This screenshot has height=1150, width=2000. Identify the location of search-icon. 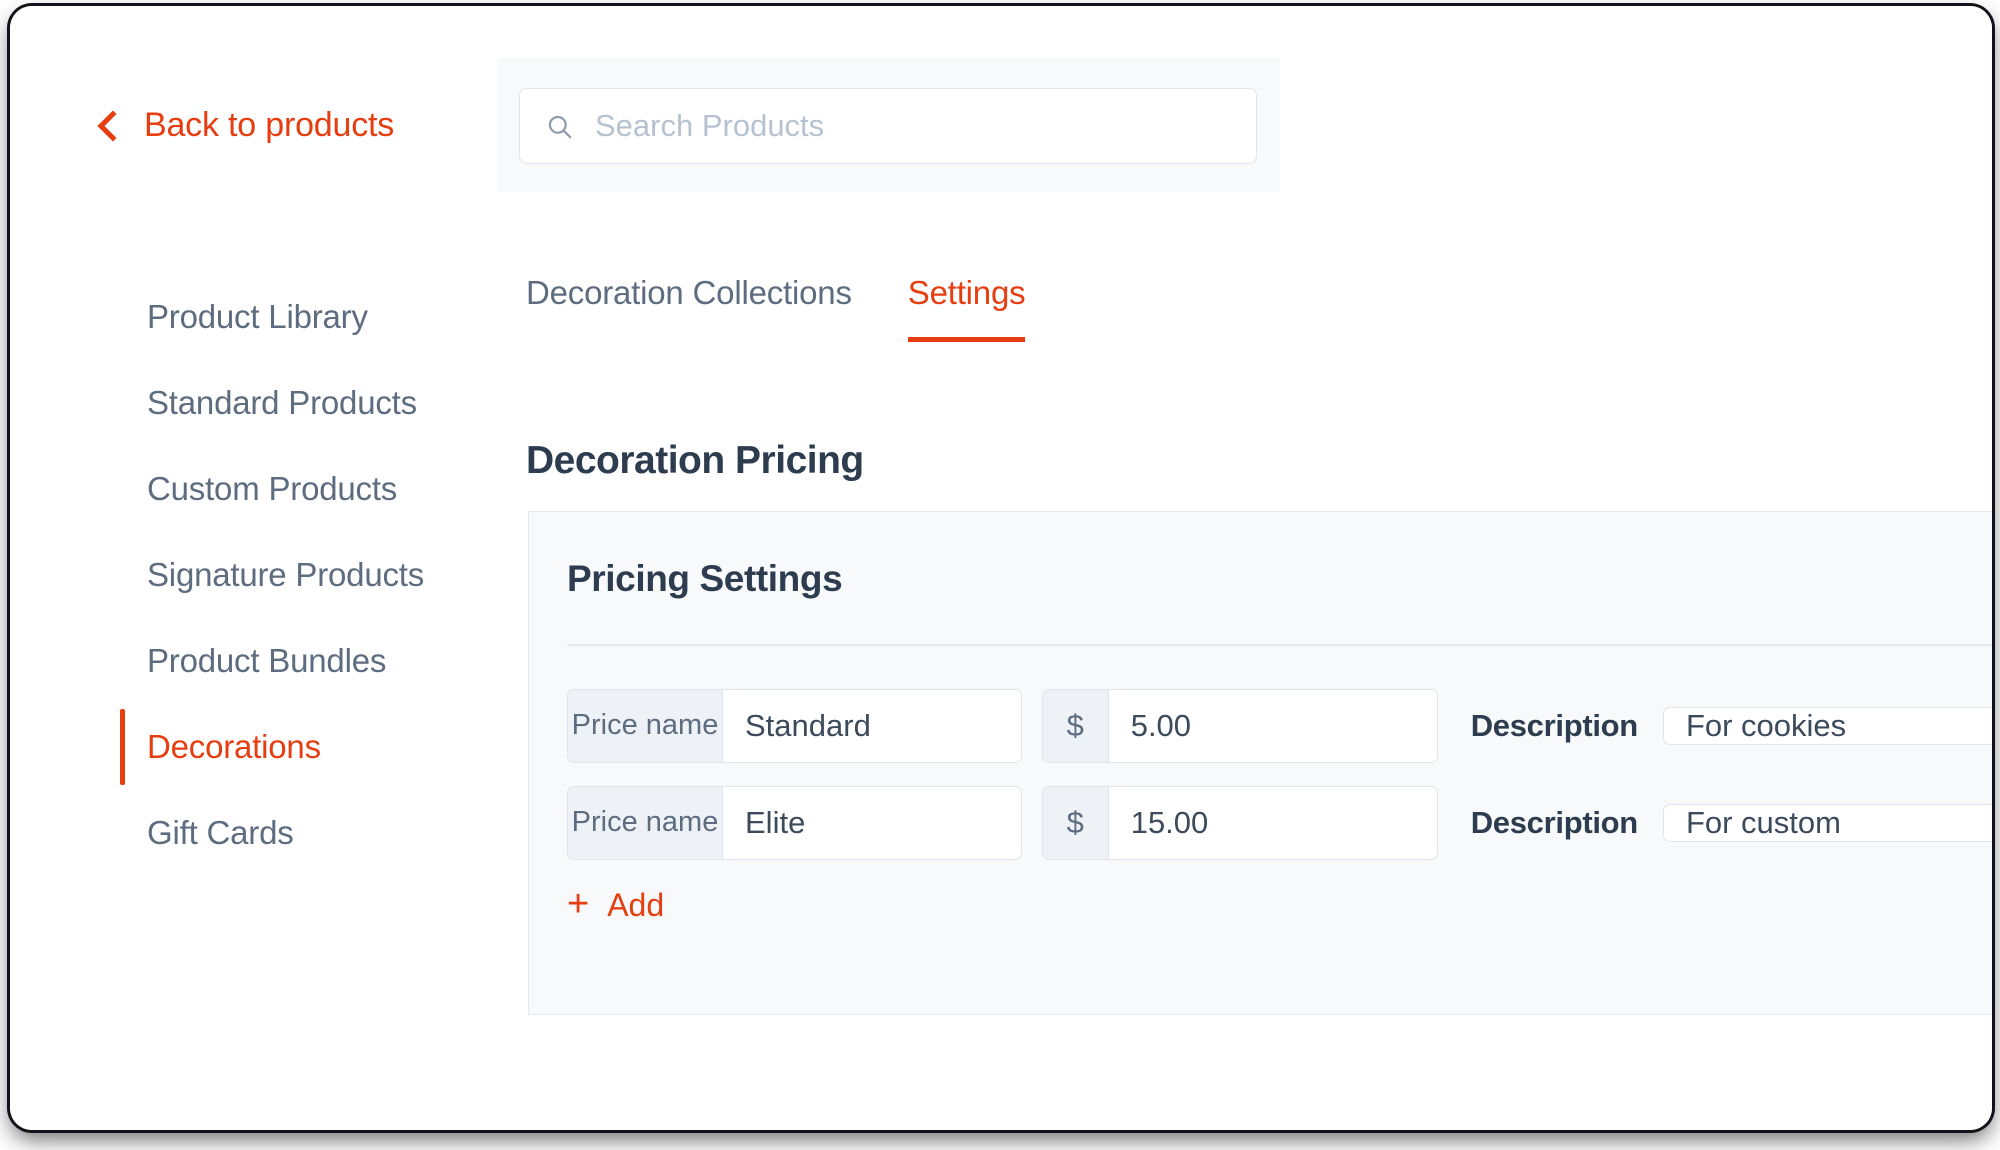
(560, 126).